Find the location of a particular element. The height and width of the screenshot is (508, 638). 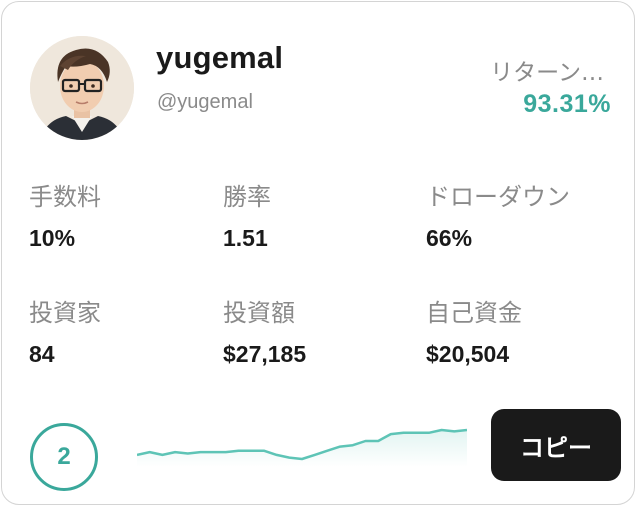

avatar-icon is located at coordinates (82, 88).